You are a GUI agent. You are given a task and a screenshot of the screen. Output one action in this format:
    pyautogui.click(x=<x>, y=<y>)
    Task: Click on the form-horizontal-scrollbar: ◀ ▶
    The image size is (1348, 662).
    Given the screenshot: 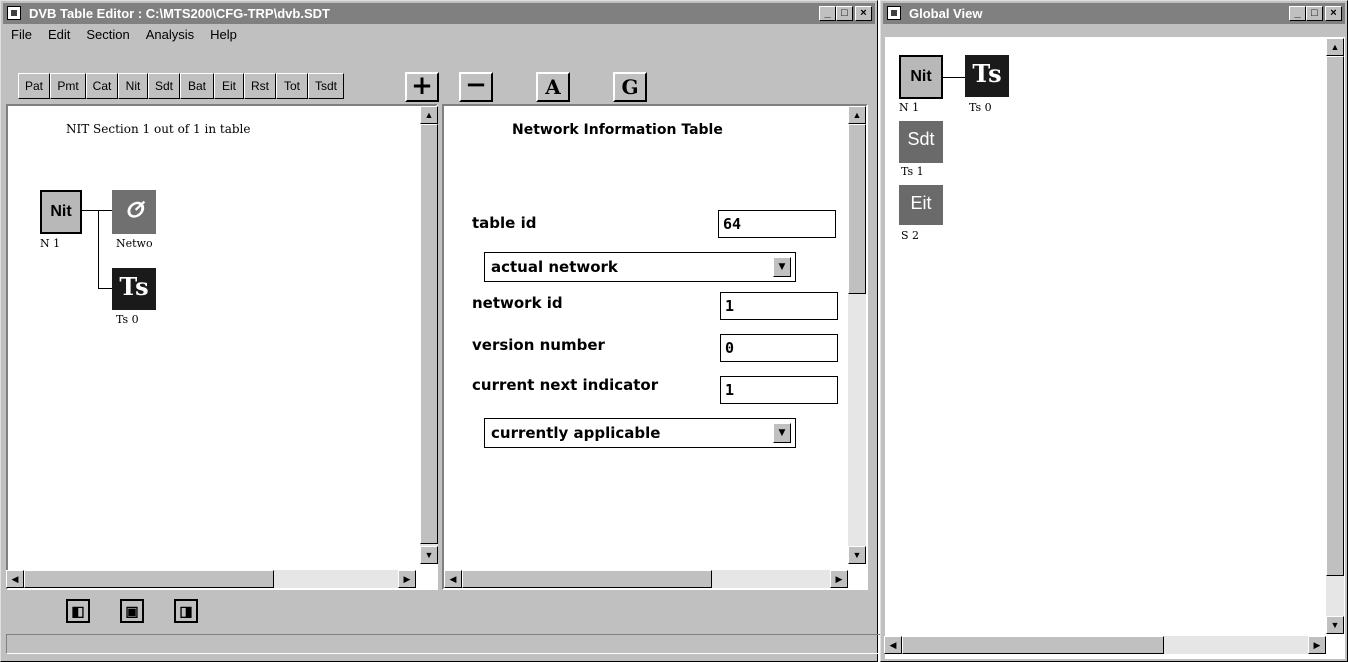 What is the action you would take?
    pyautogui.click(x=646, y=579)
    